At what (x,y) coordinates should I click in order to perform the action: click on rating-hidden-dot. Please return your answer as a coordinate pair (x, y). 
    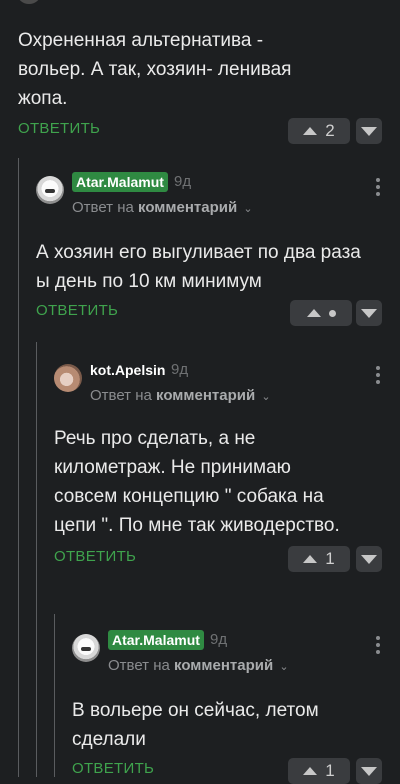
    Looking at the image, I should click on (332, 313).